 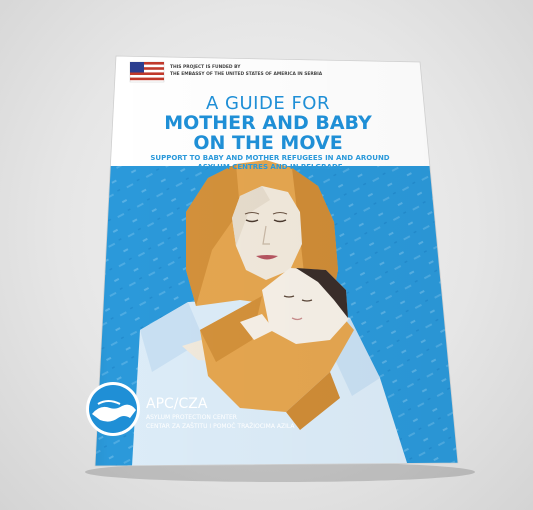 I want to click on subtitle-line-2: ASYLUM CENTRES AND IN BELGRADE, so click(x=269, y=167).